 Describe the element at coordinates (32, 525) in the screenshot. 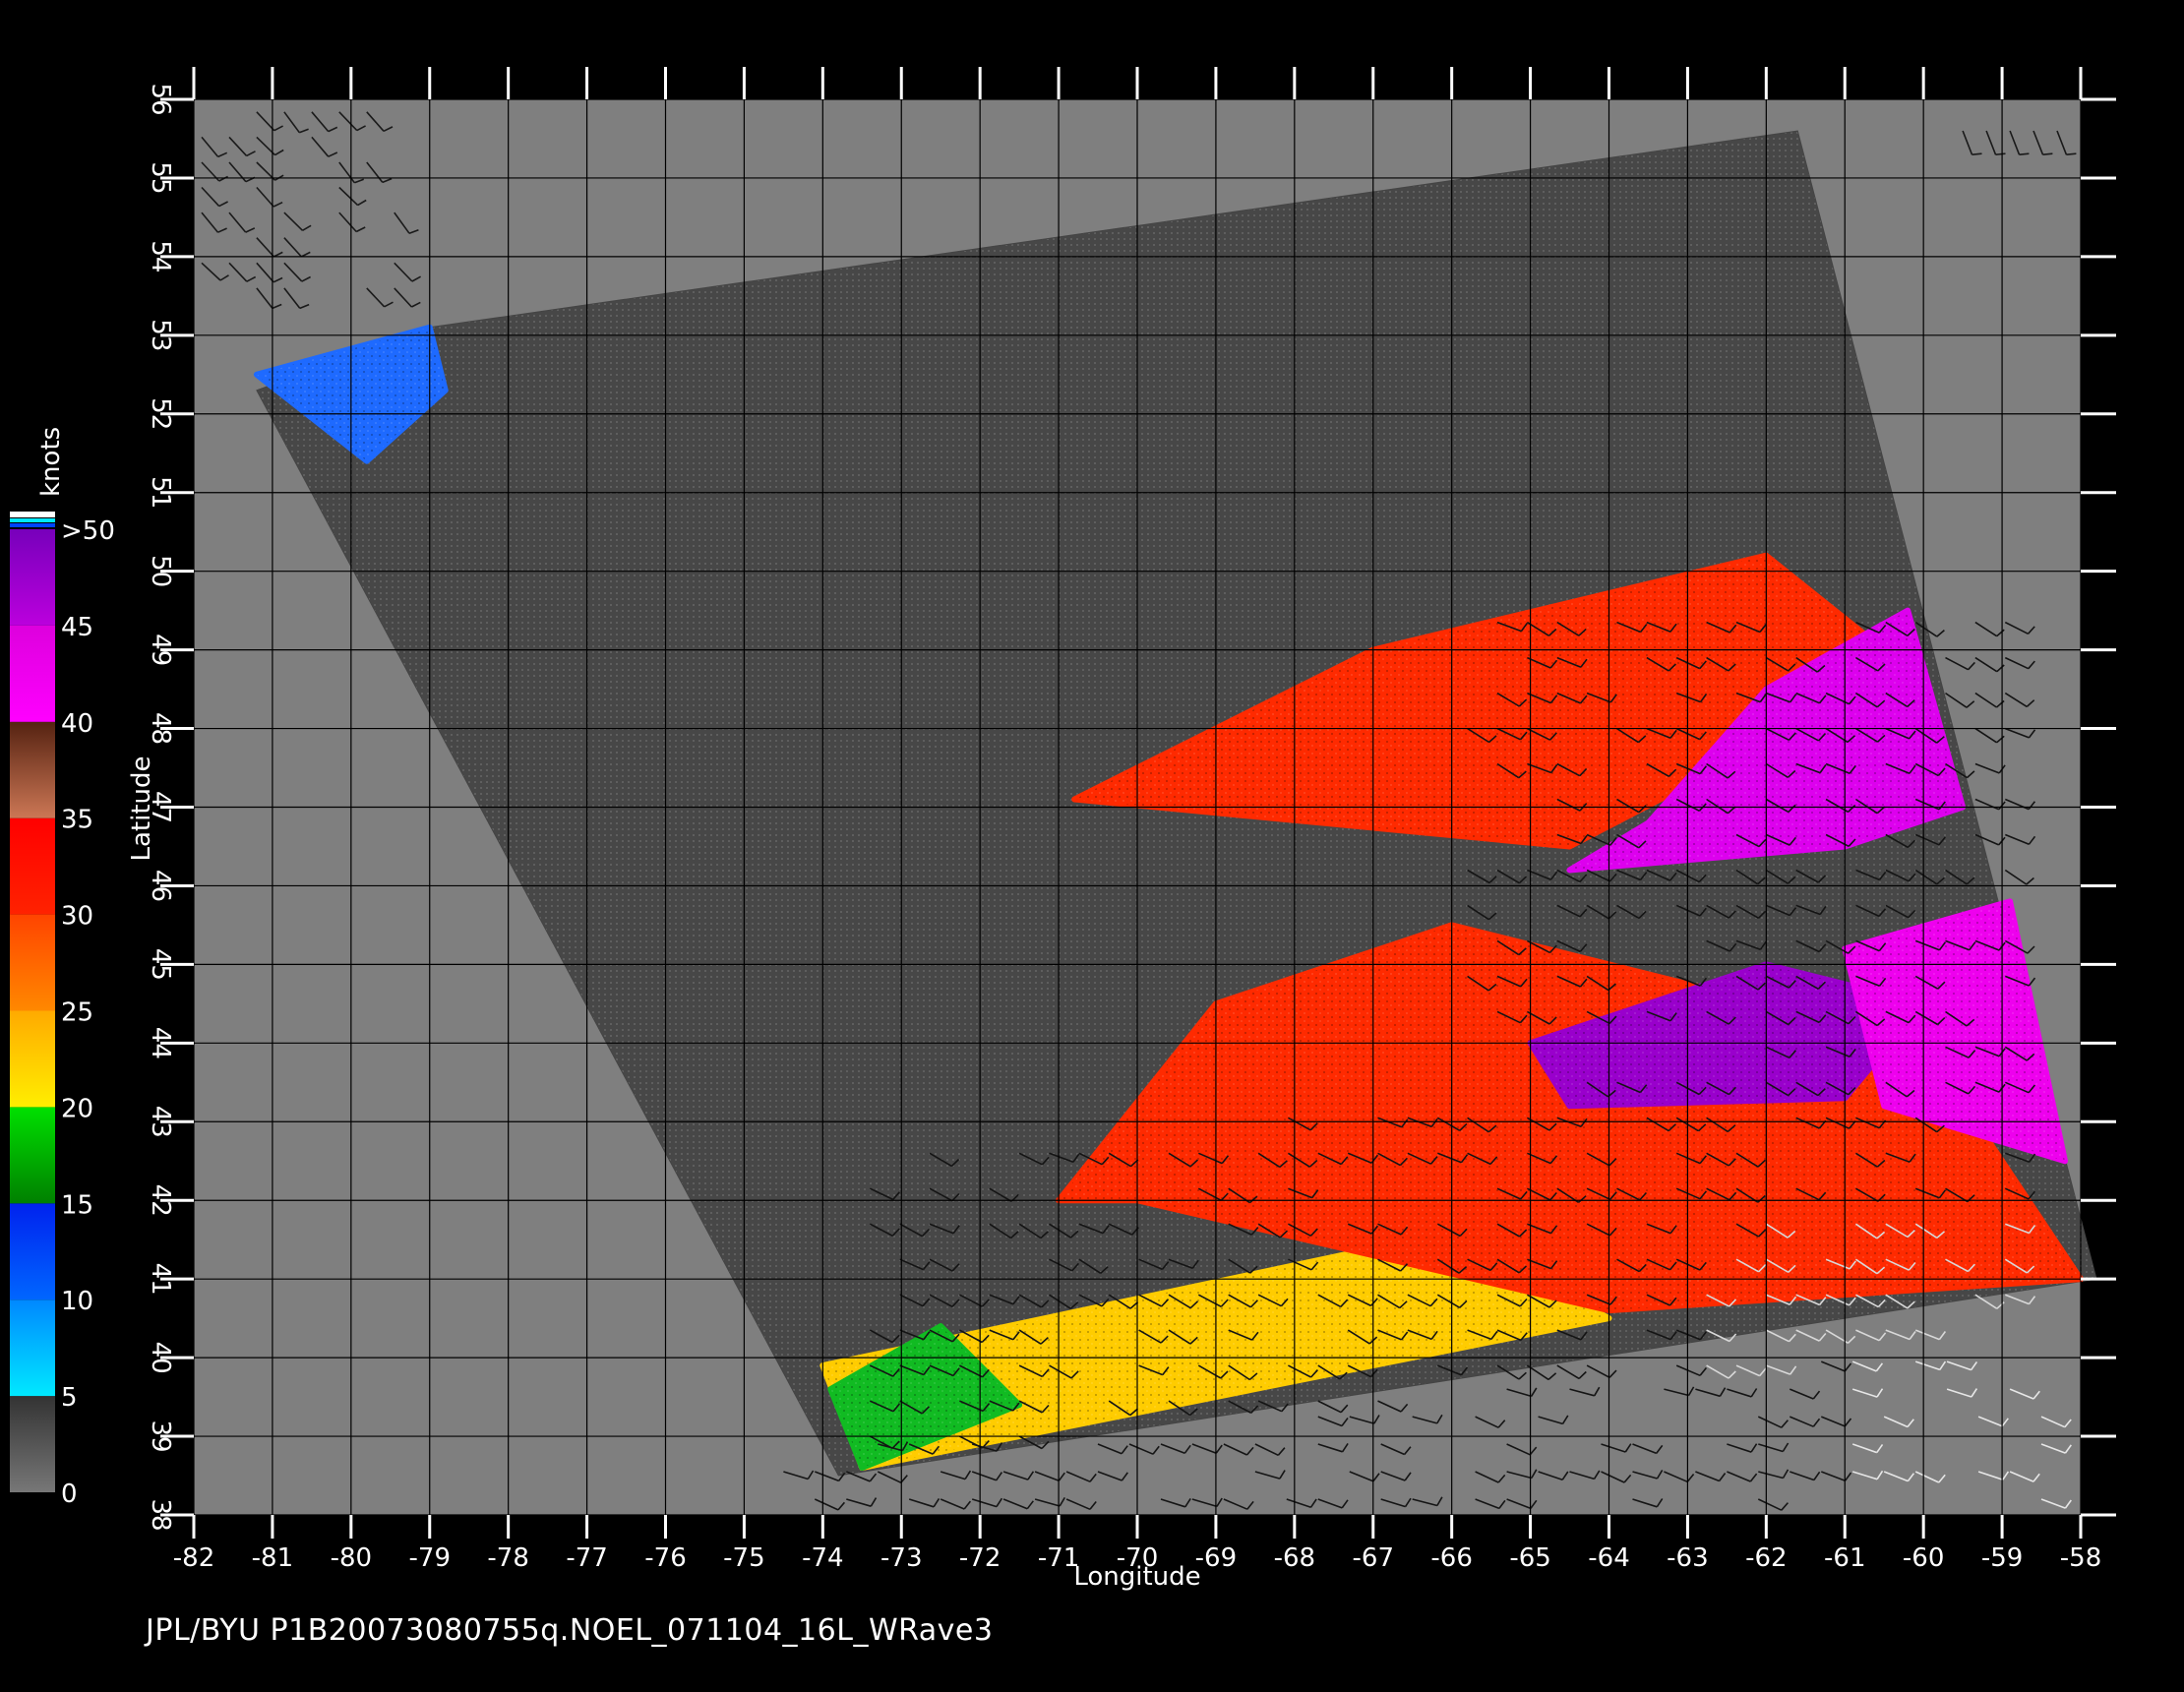

I see `colorbar-top-stripe-blue` at that location.